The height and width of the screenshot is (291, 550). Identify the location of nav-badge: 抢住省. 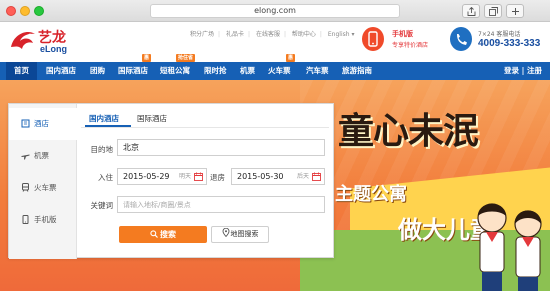
(186, 58).